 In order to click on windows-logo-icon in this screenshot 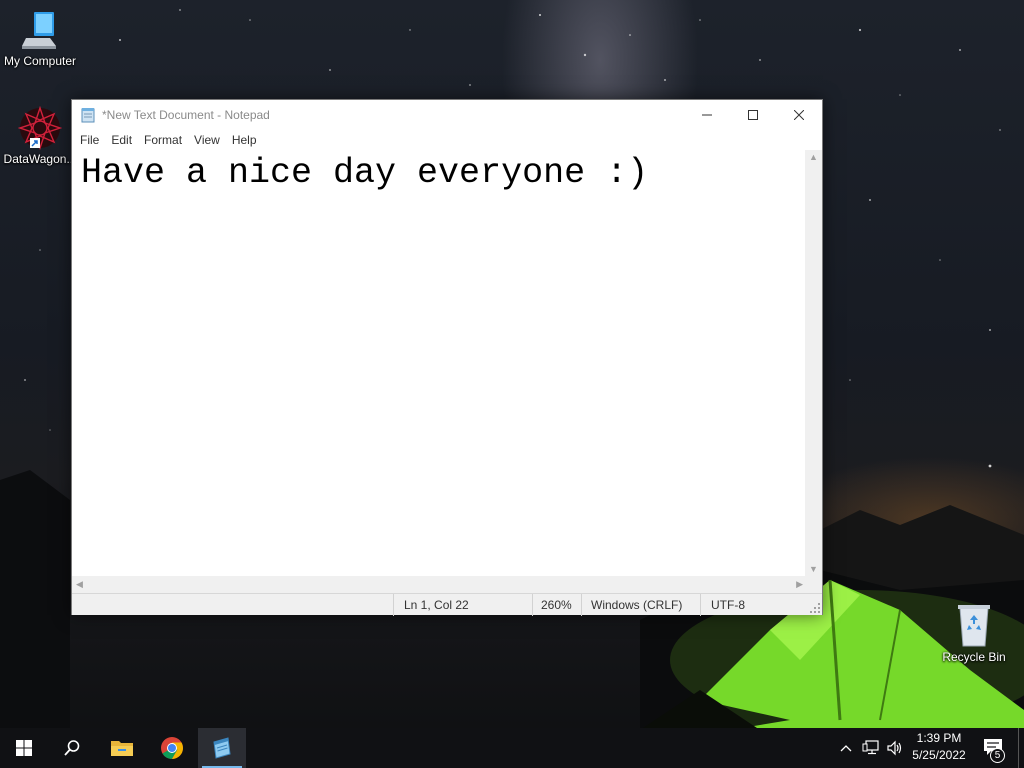, I will do `click(24, 748)`.